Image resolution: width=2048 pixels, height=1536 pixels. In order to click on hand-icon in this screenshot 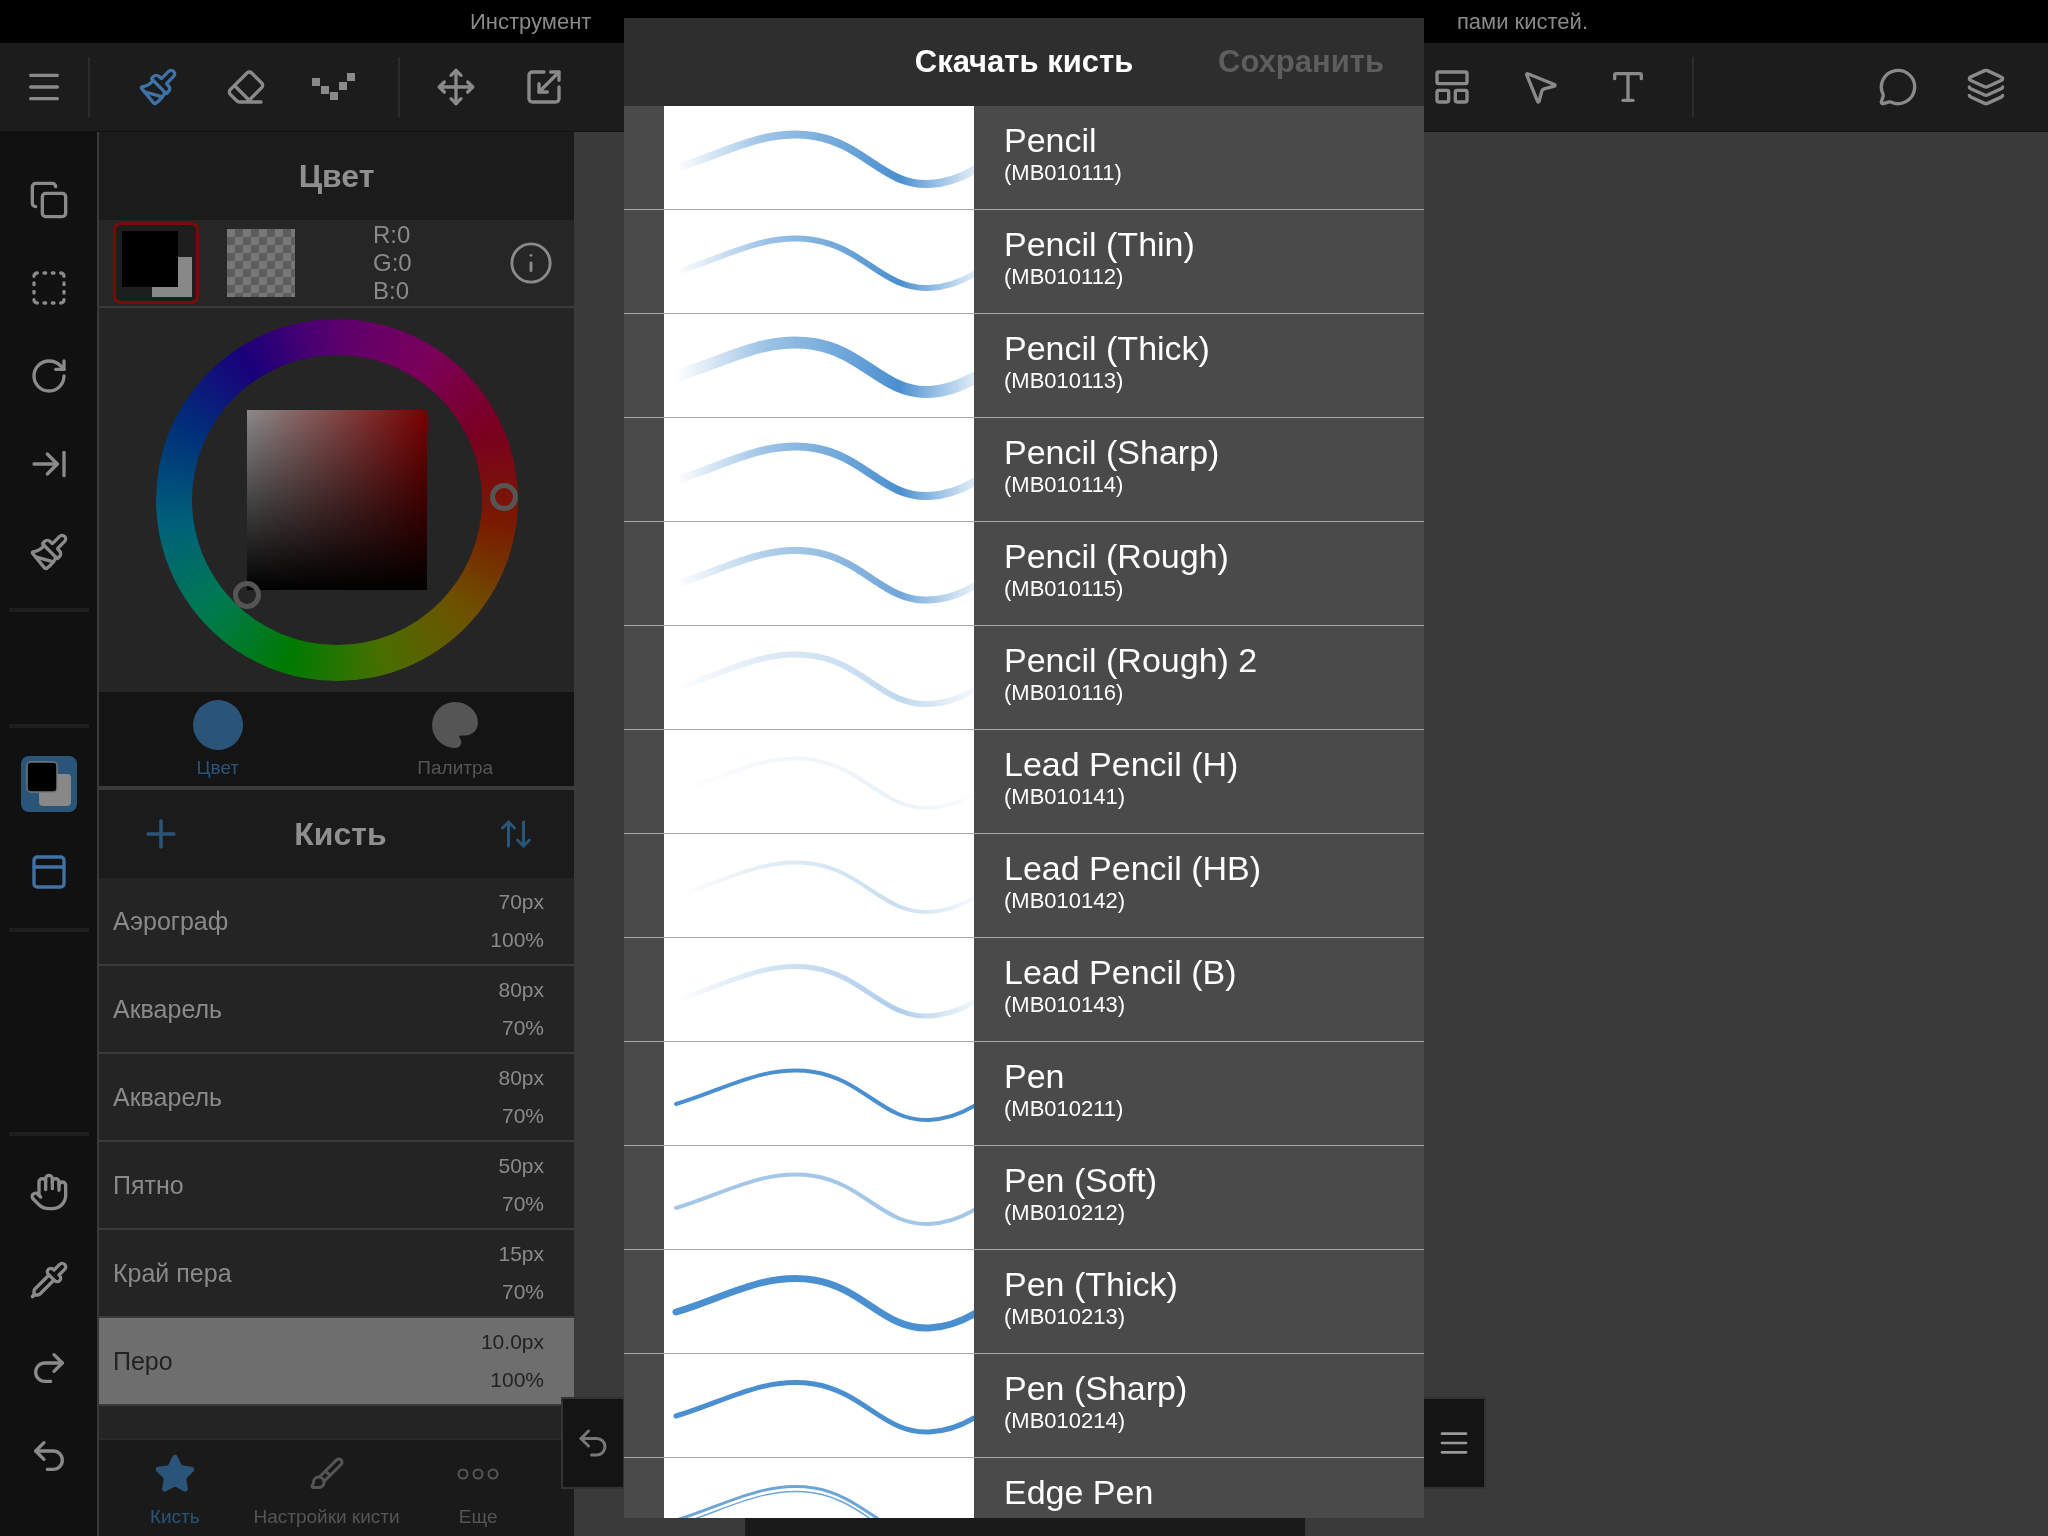, I will do `click(48, 1192)`.